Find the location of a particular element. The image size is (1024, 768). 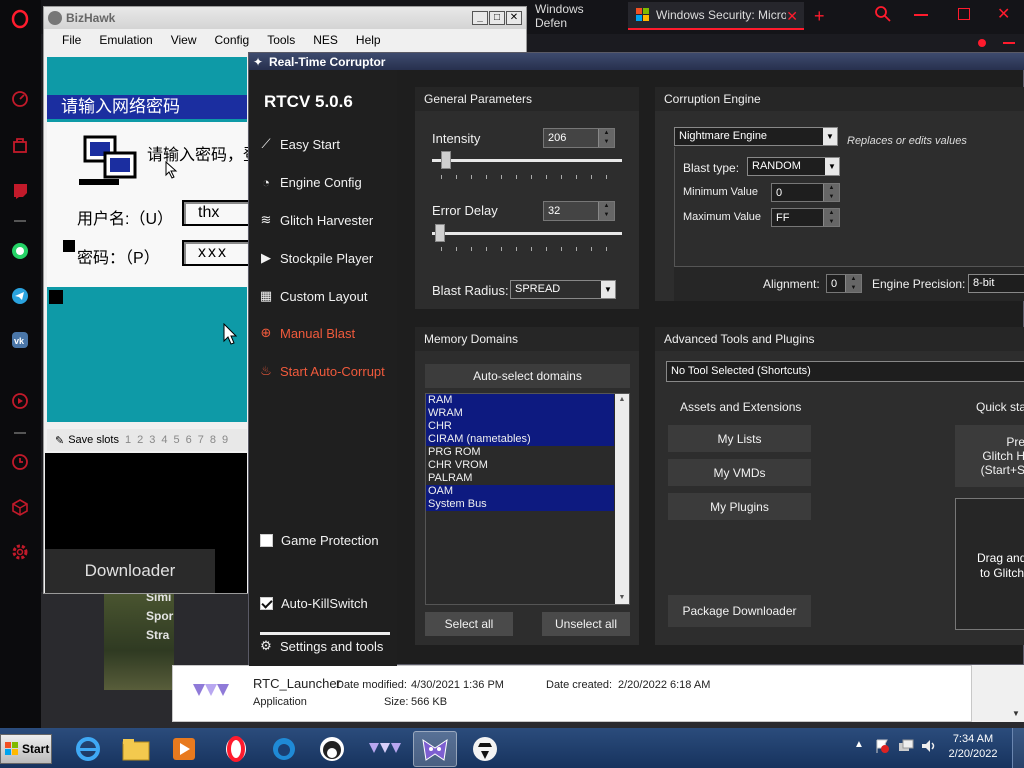

save-slot: 3 is located at coordinates (152, 440).